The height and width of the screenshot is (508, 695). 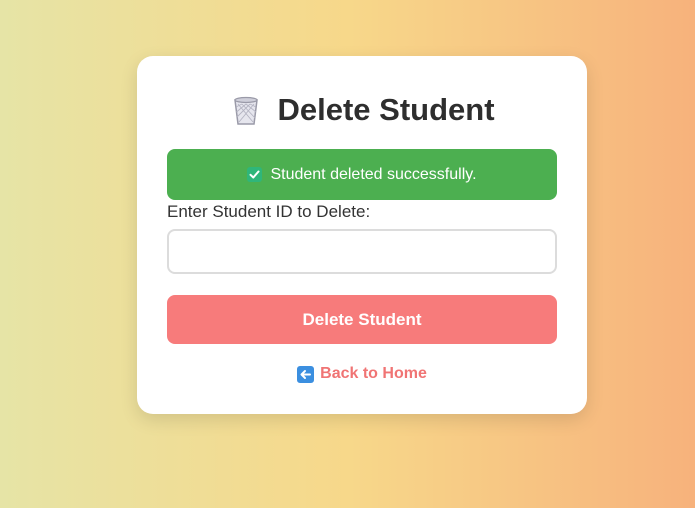 I want to click on back-to-home-link: Back to Home, so click(x=362, y=374).